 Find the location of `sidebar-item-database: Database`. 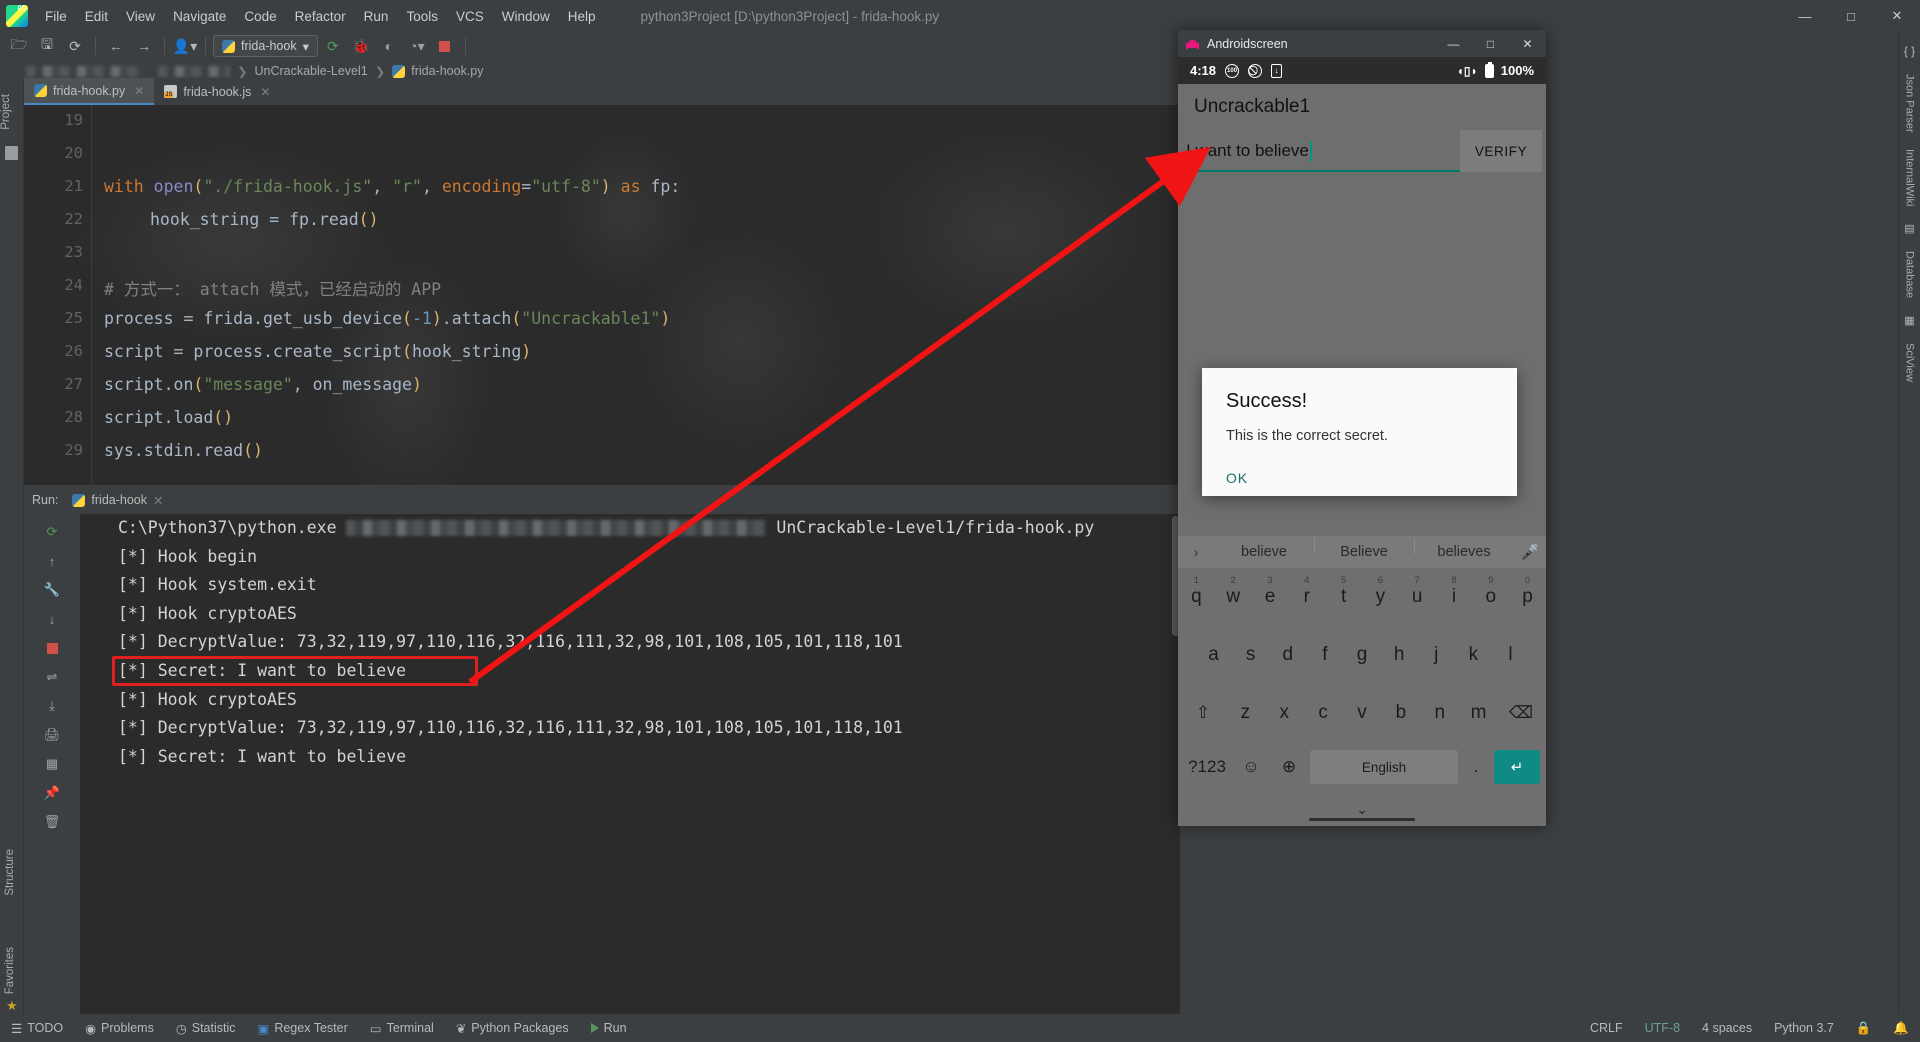

sidebar-item-database: Database is located at coordinates (1910, 274).